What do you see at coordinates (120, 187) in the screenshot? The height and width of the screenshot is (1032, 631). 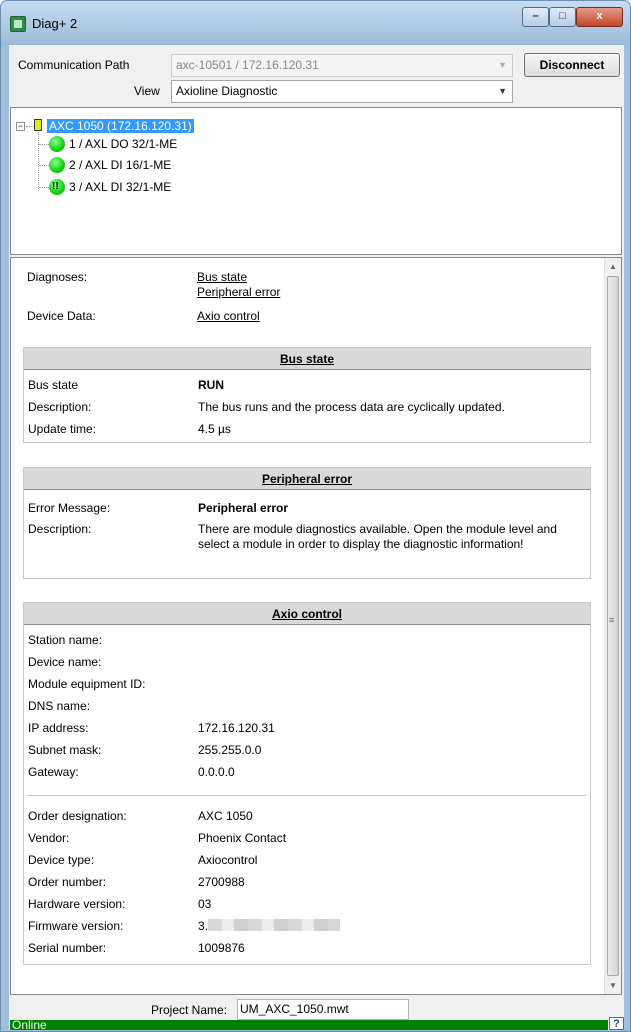 I see `tree-item-3: 3 / AXL DI 32/1-ME` at bounding box center [120, 187].